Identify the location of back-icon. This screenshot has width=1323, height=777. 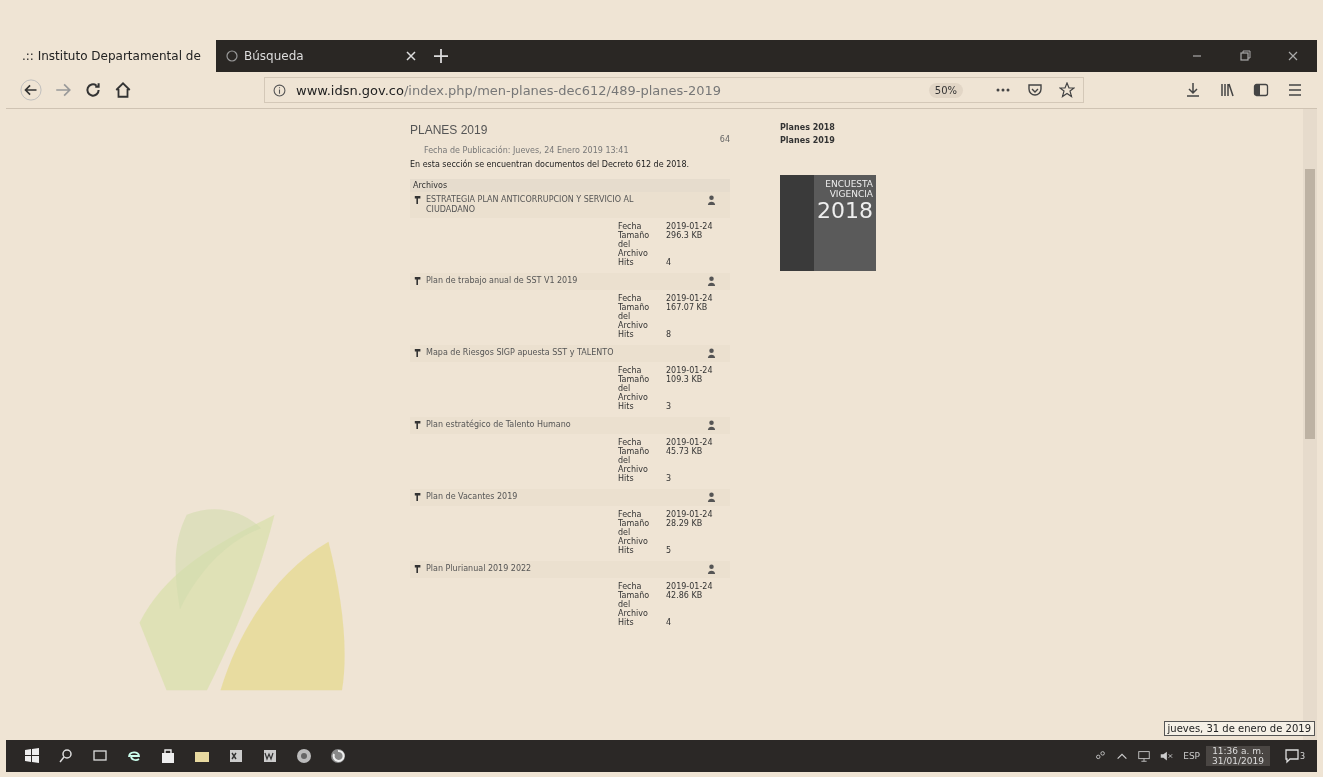
(31, 90).